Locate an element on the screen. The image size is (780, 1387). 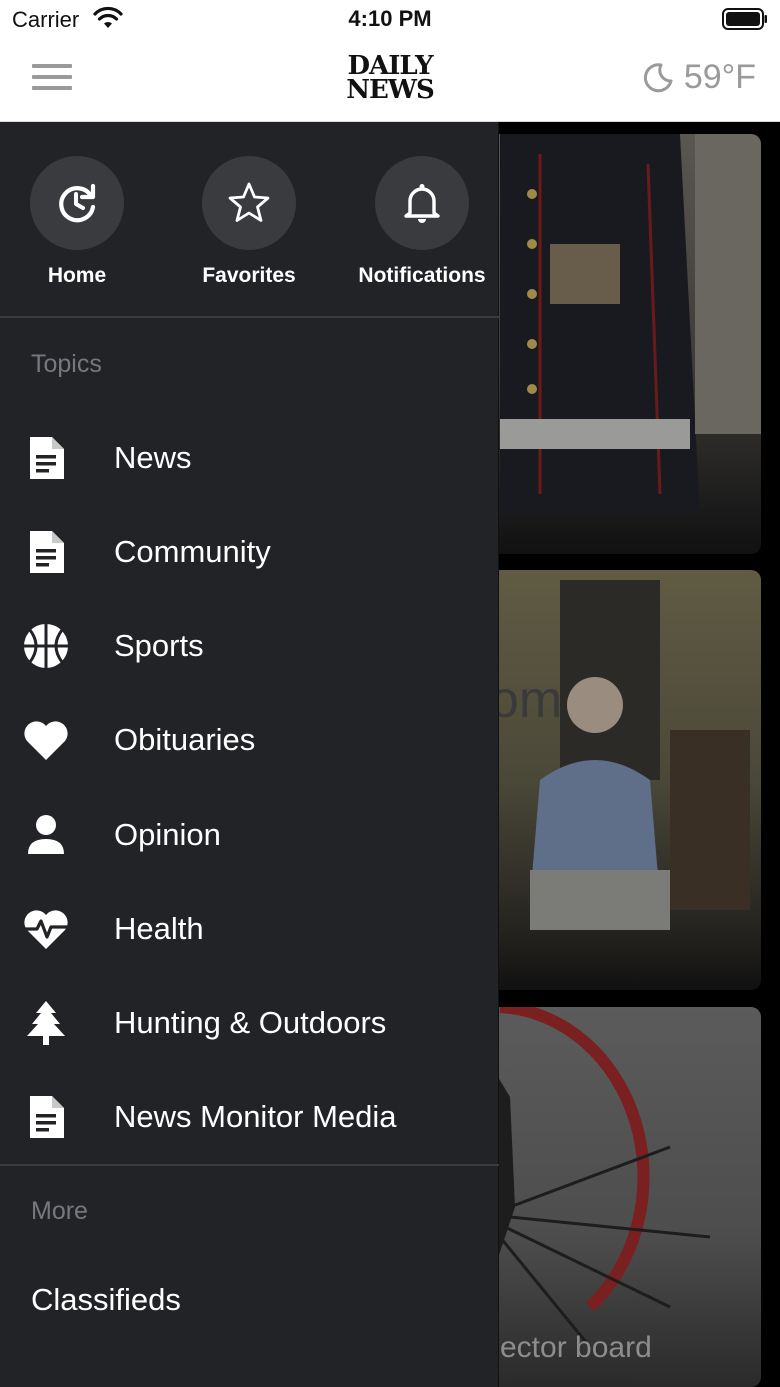
favorites-button: Favorites is located at coordinates (249, 222).